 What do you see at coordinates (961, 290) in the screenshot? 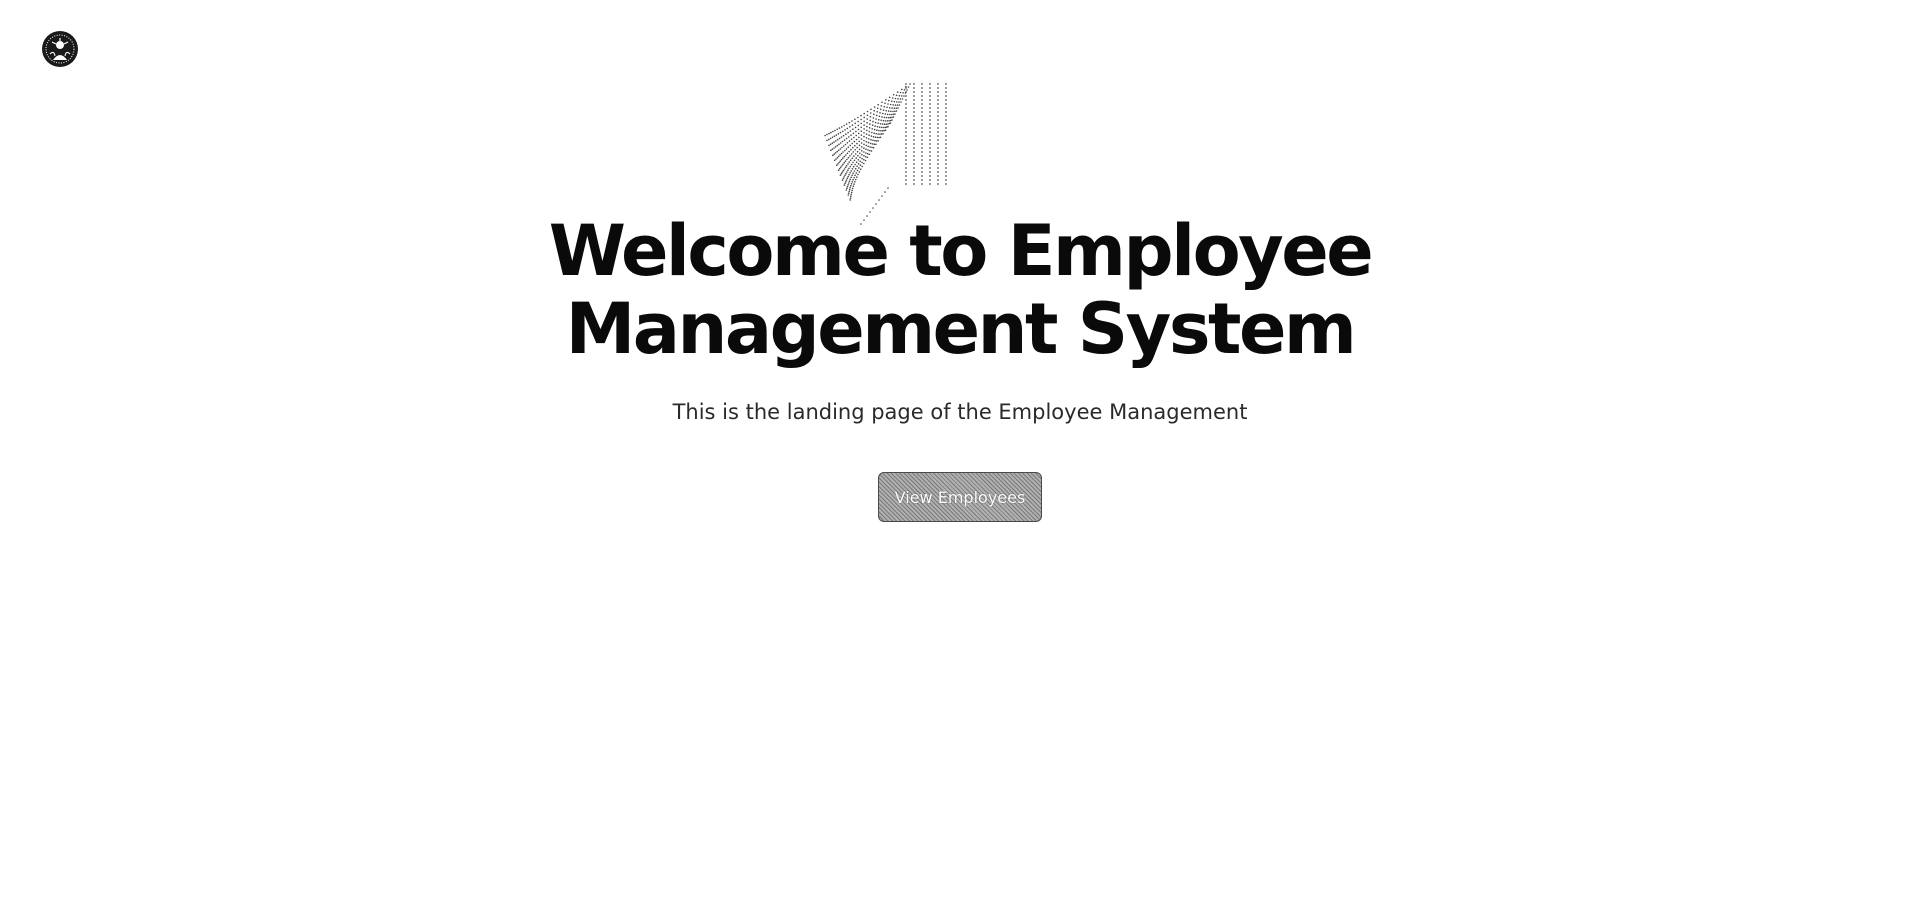
I see `page-title: Welcome to Employee Management System` at bounding box center [961, 290].